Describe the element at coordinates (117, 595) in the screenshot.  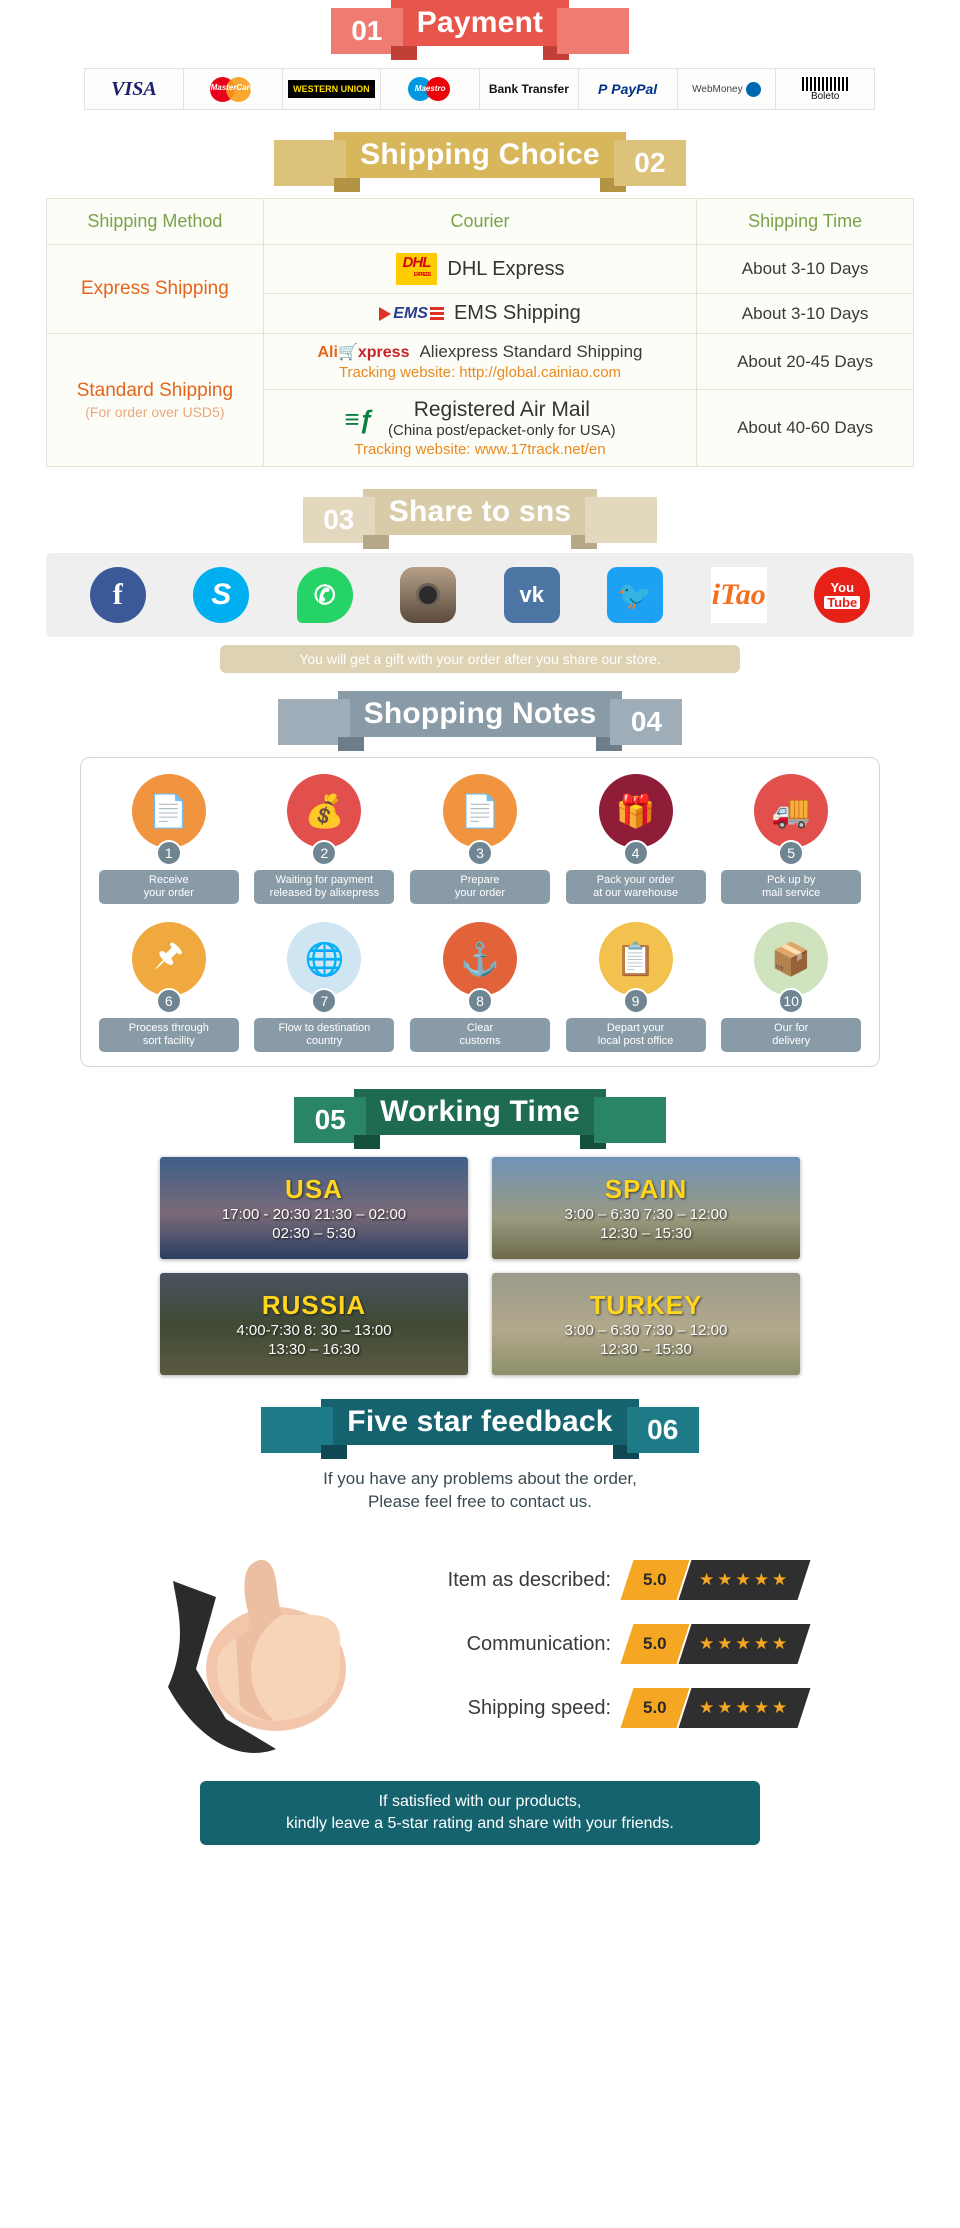
I see `facebook-icon: f` at that location.